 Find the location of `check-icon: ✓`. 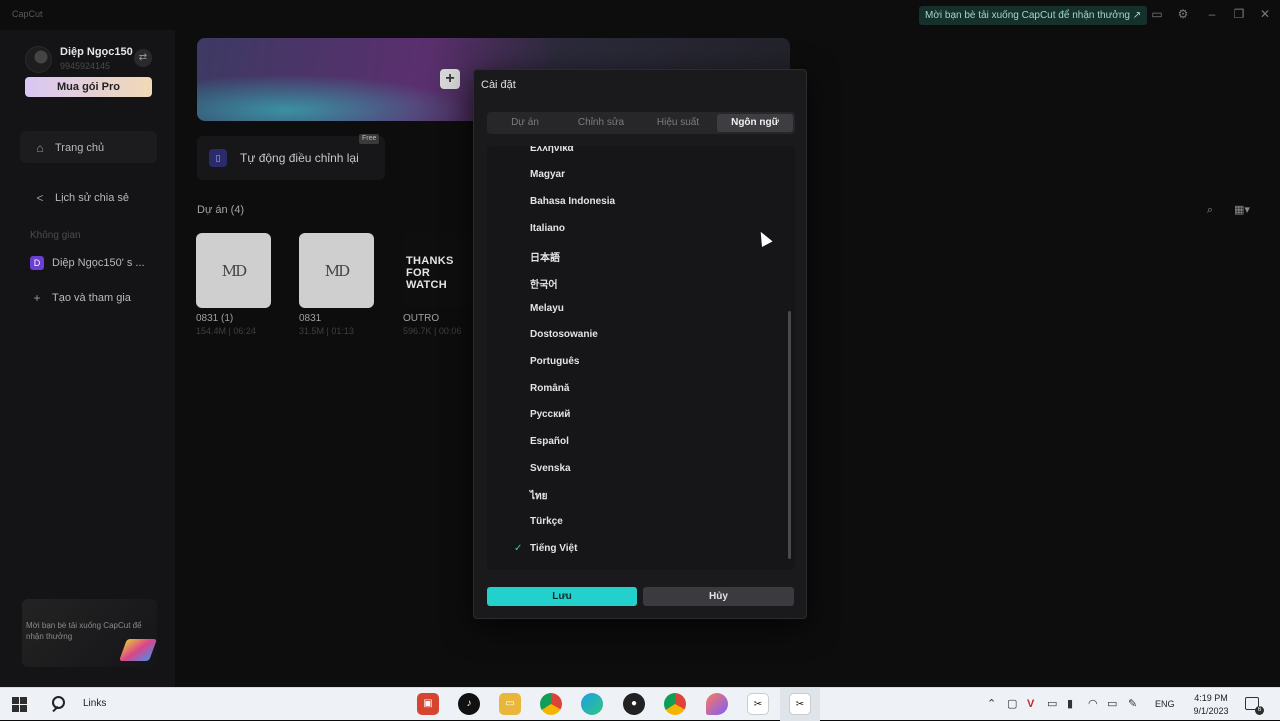

check-icon: ✓ is located at coordinates (518, 548).